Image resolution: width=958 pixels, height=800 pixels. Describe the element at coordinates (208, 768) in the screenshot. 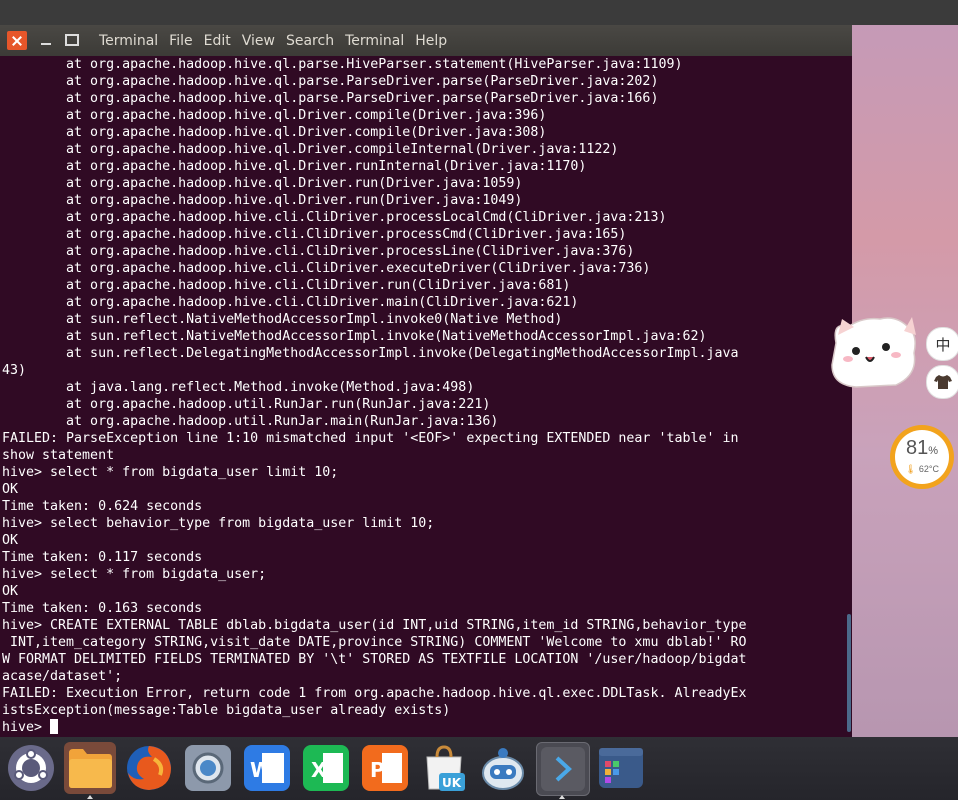

I see `screenshot-icon` at that location.